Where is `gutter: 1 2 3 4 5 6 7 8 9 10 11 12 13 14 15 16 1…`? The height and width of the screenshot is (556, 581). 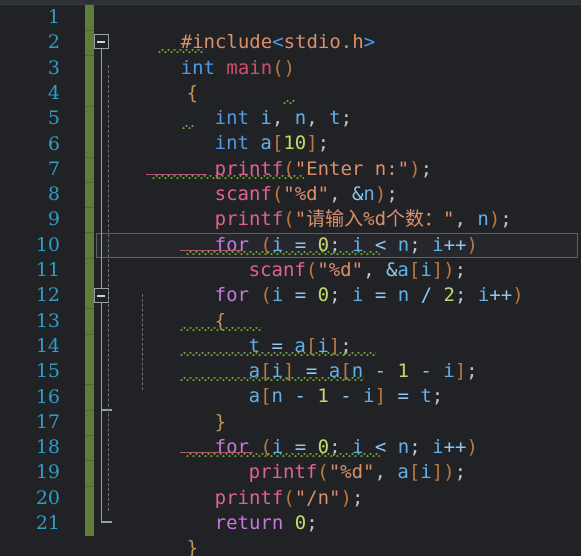 gutter: 1 2 3 4 5 6 7 8 9 10 11 12 13 14 15 16 1… is located at coordinates (39, 280).